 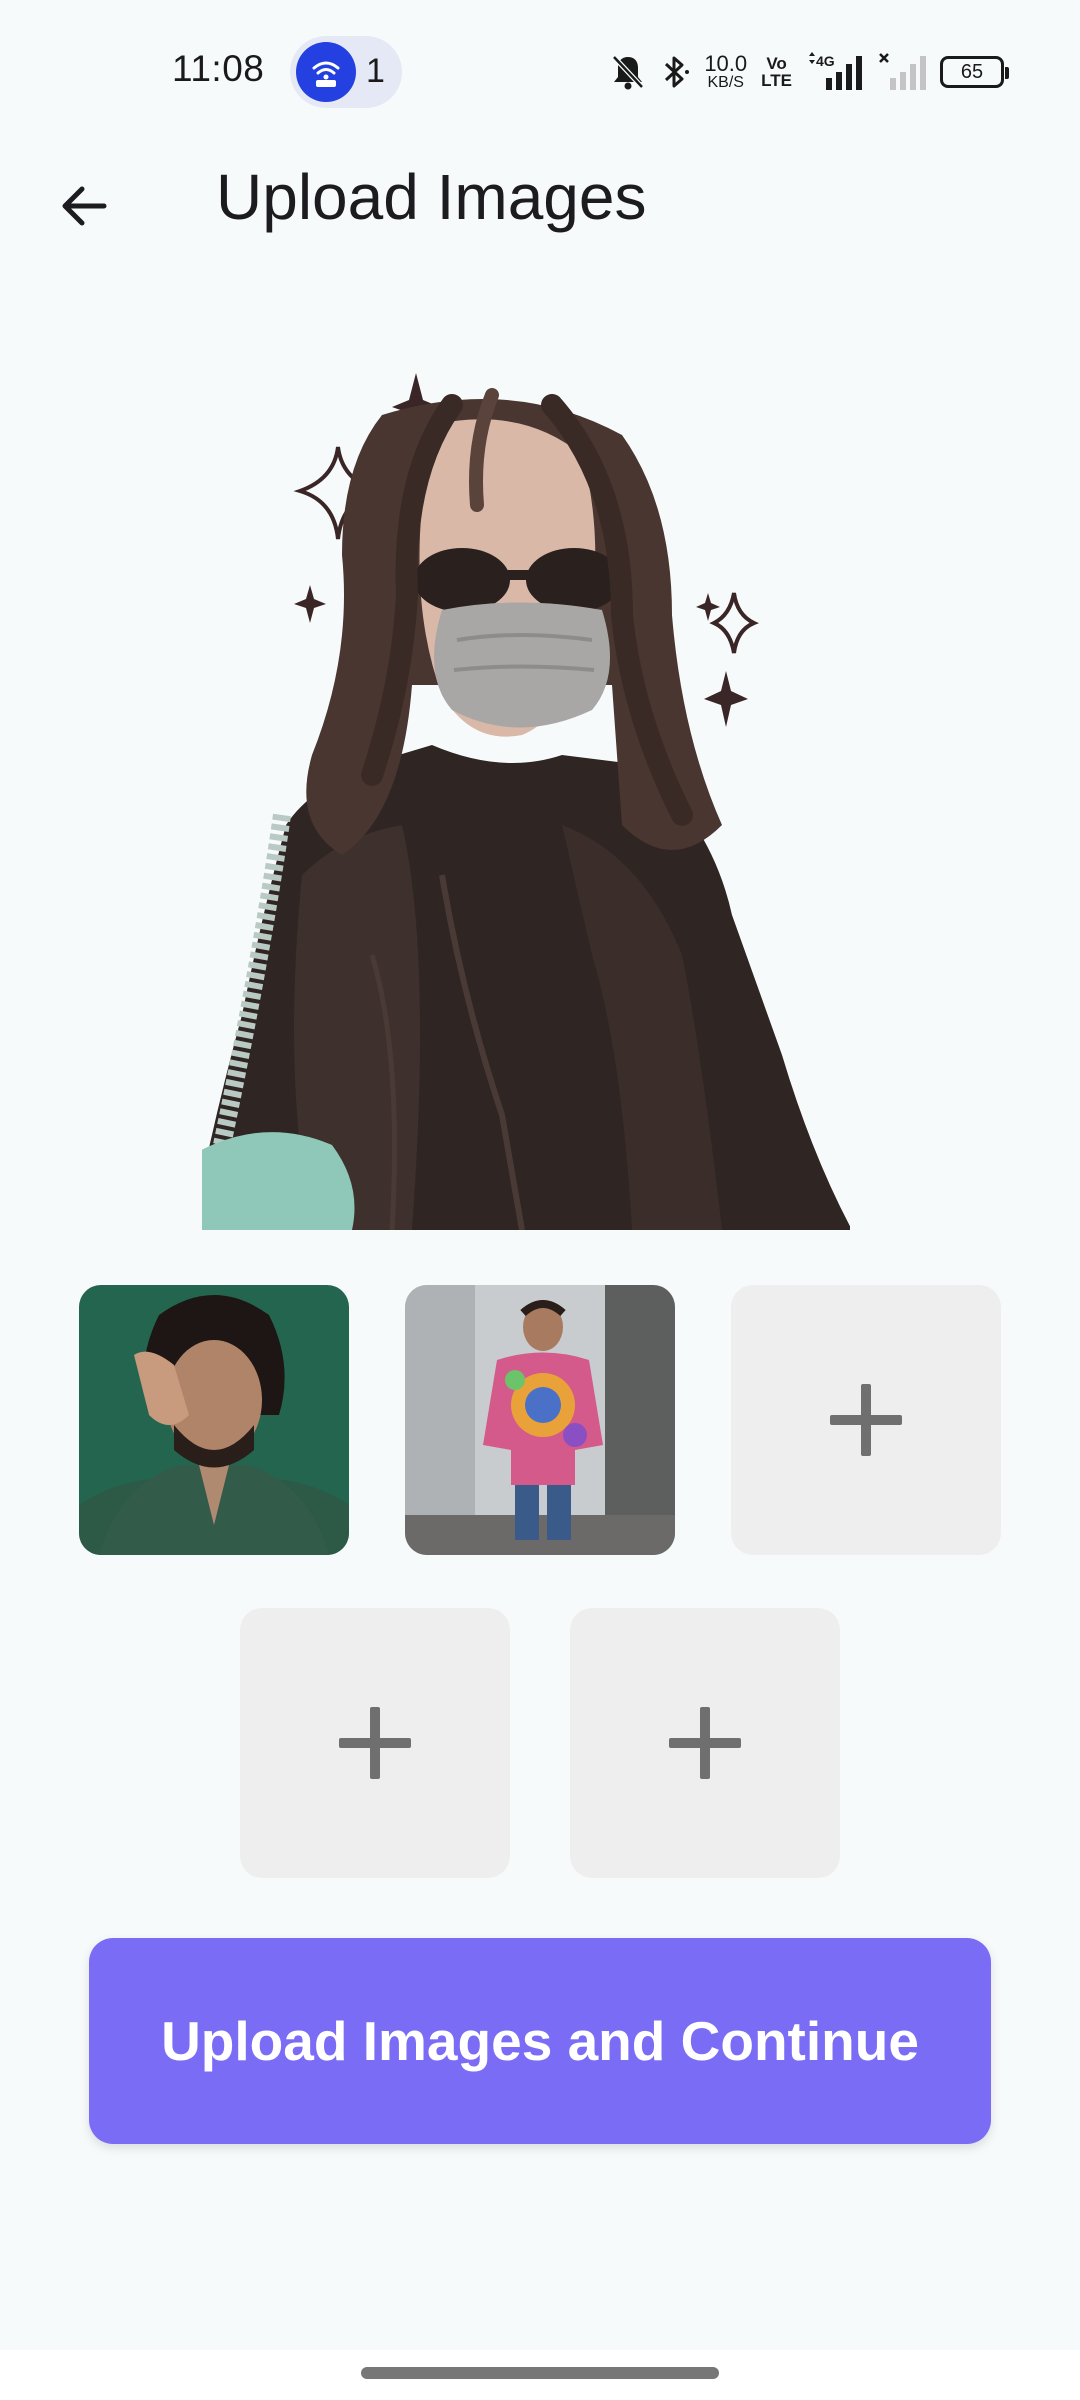 What do you see at coordinates (326, 72) in the screenshot?
I see `hotspot-icon` at bounding box center [326, 72].